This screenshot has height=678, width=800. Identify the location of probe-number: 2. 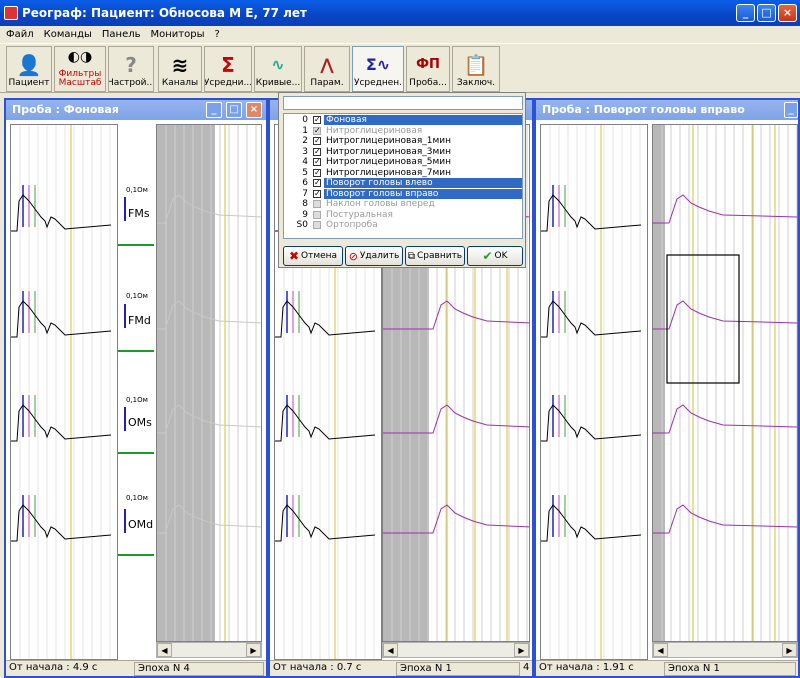
(305, 141).